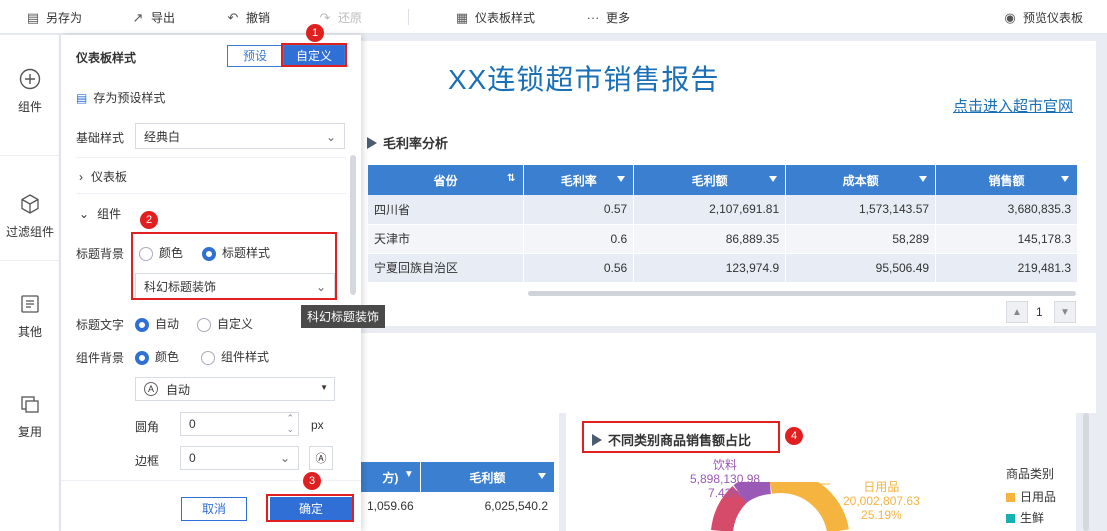  I want to click on cancel-button: 取消, so click(214, 509).